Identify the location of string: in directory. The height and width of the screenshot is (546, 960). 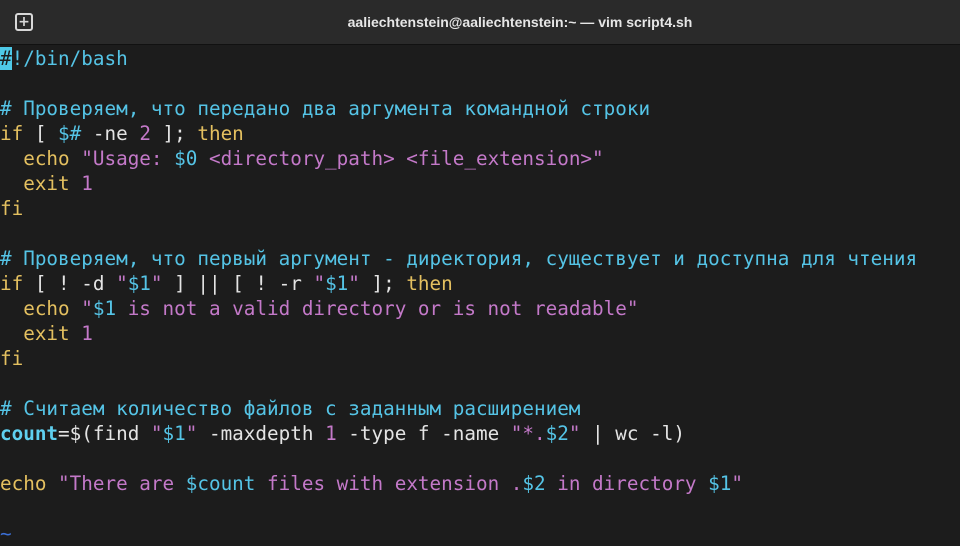
(627, 483).